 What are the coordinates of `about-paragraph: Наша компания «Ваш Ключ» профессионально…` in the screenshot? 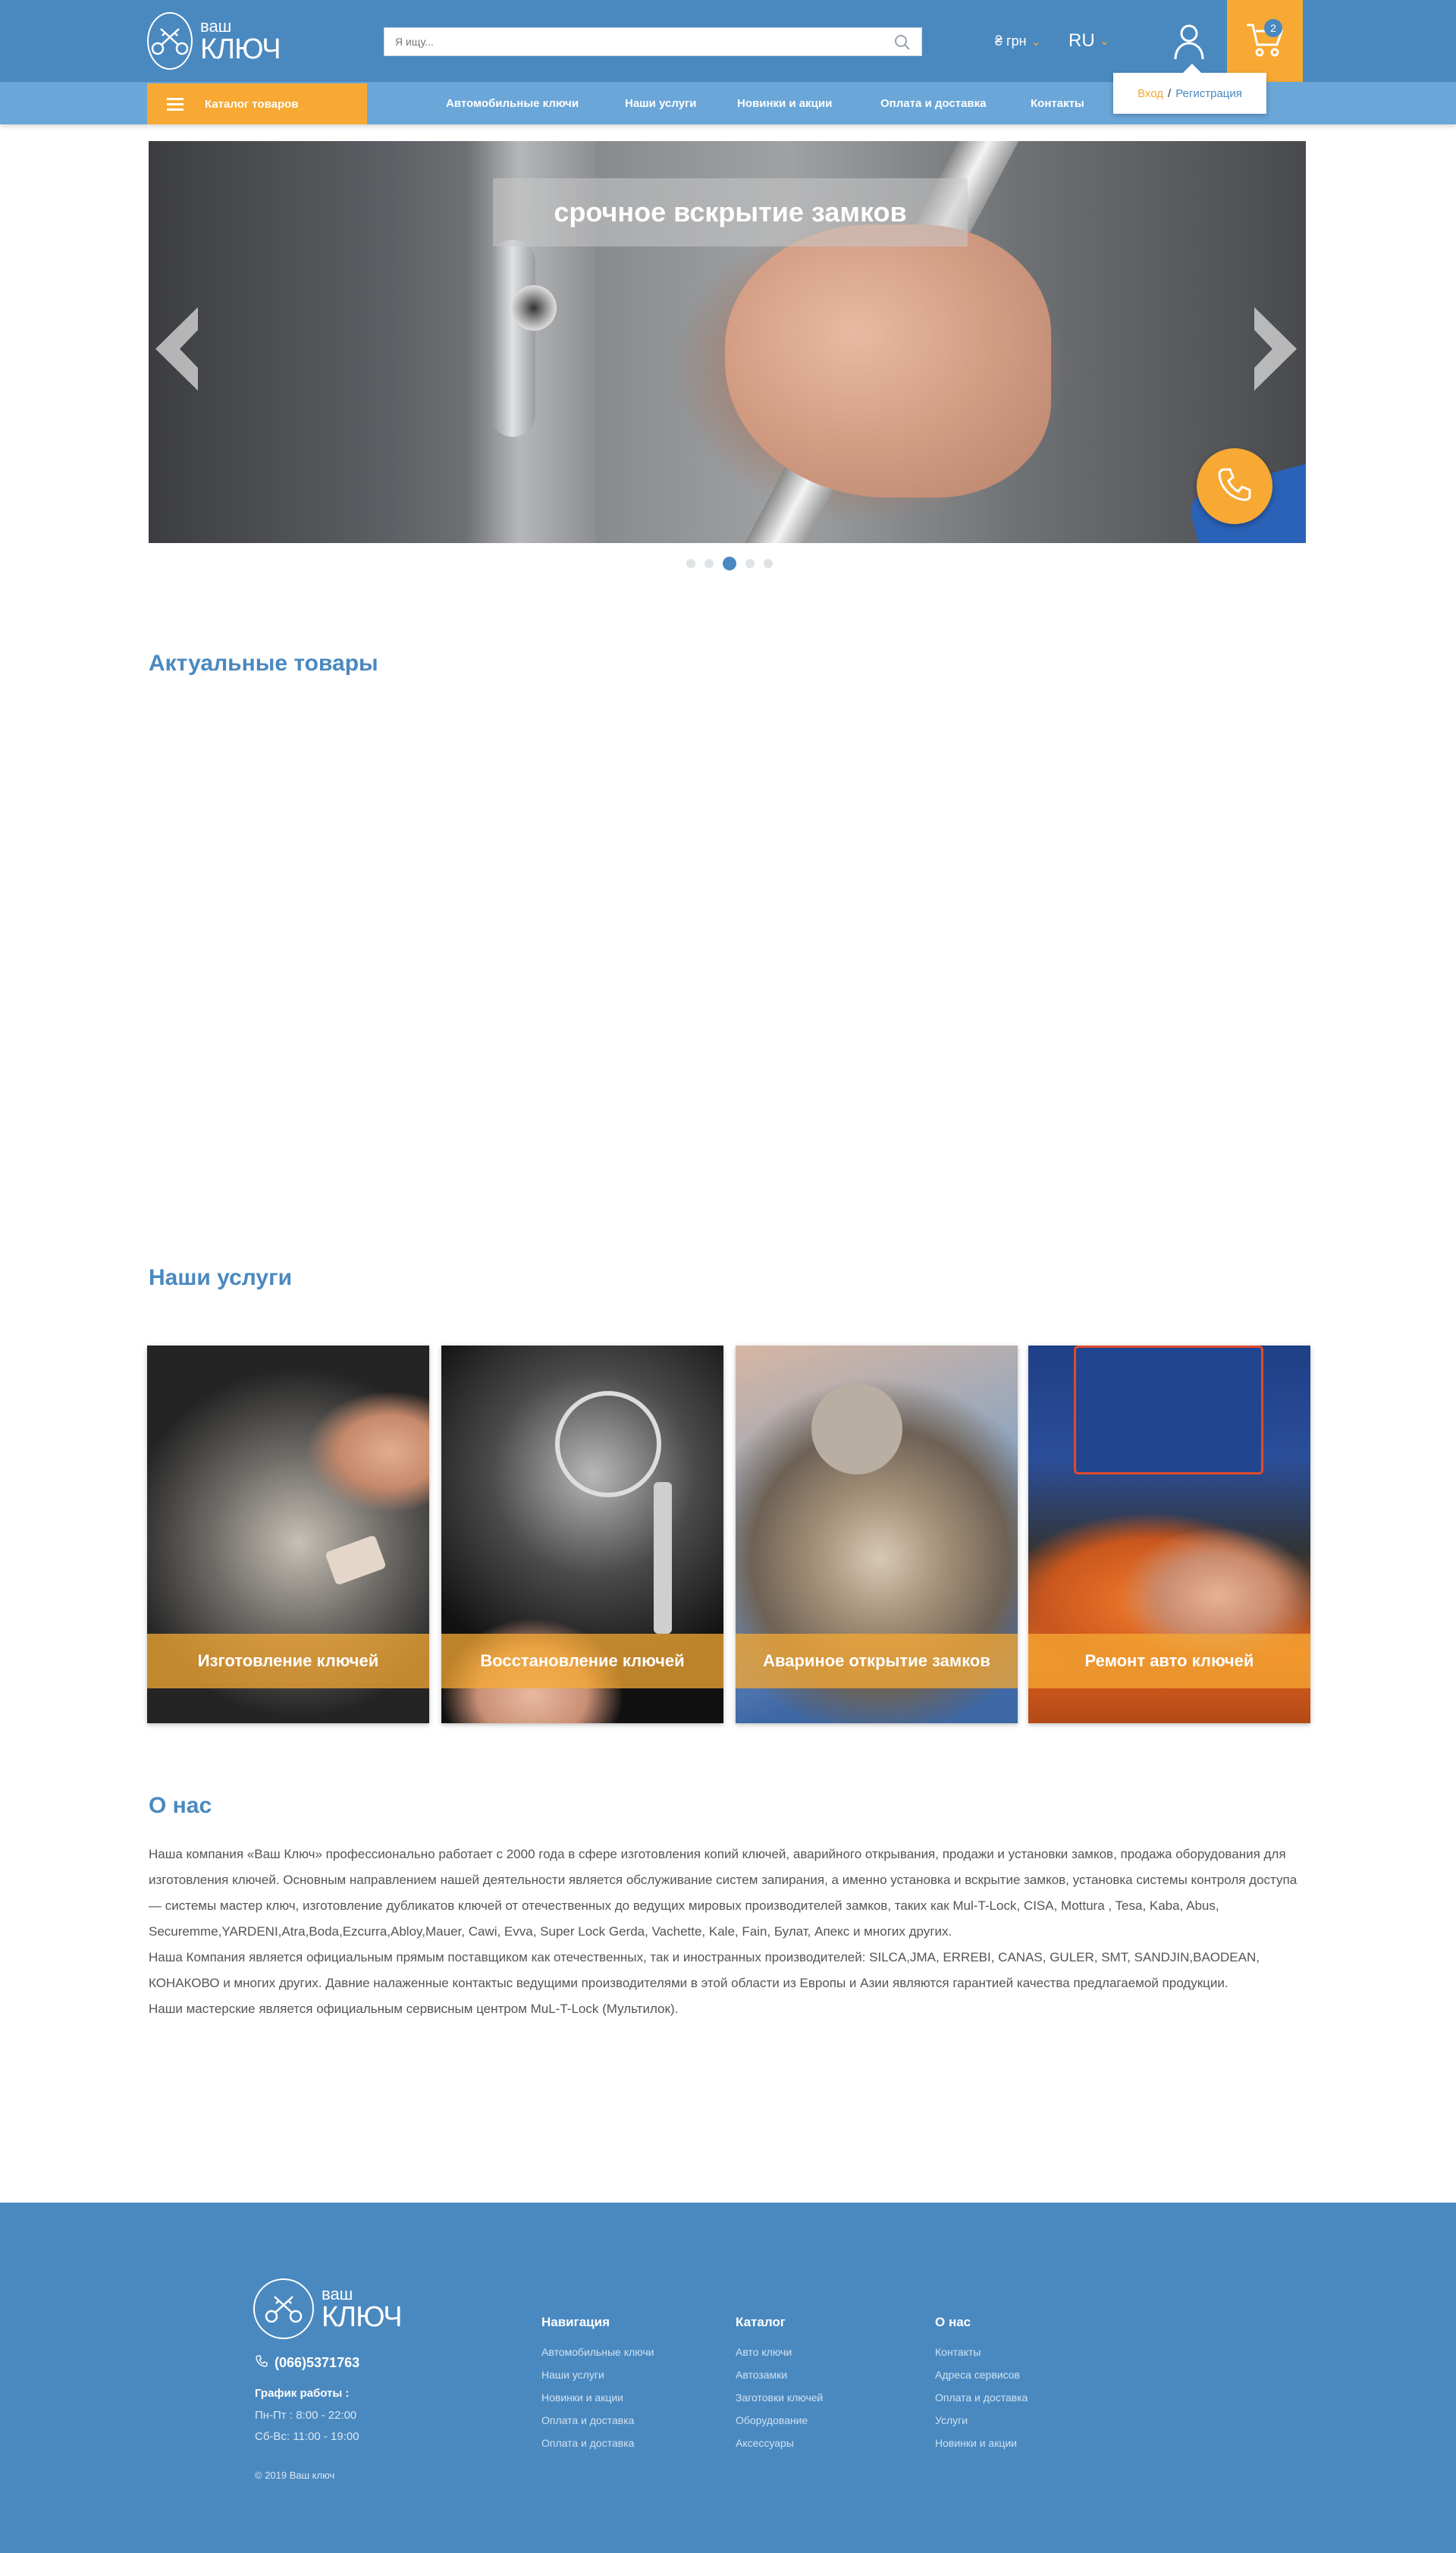 It's located at (723, 1893).